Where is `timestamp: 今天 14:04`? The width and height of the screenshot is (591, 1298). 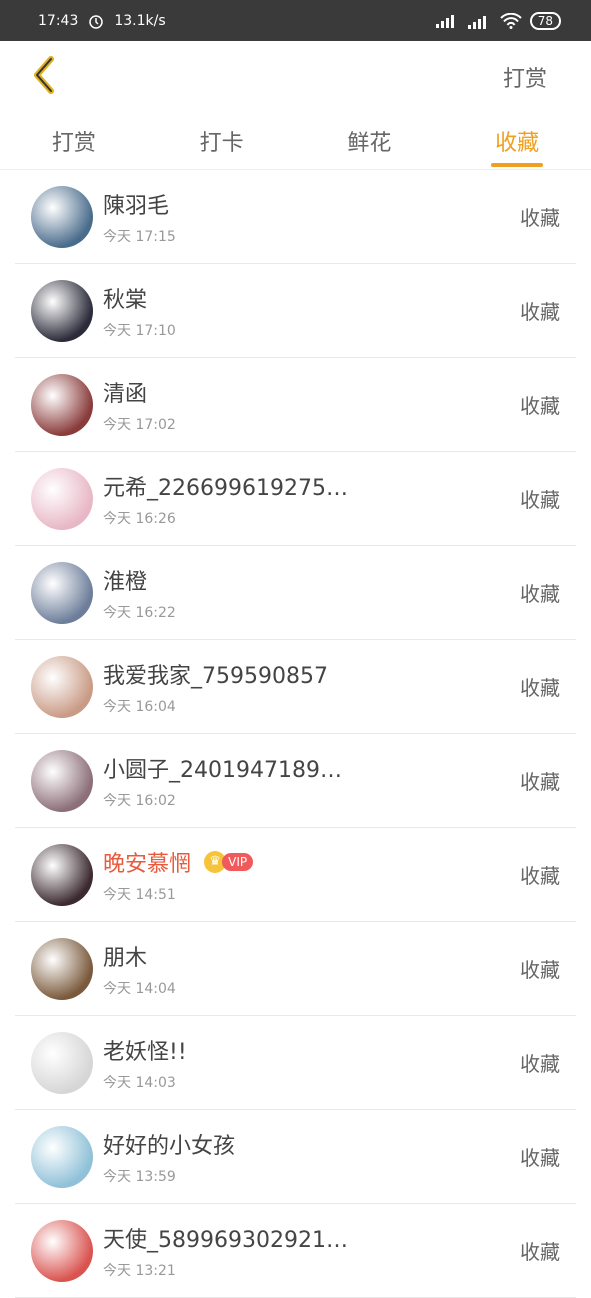 timestamp: 今天 14:04 is located at coordinates (139, 988).